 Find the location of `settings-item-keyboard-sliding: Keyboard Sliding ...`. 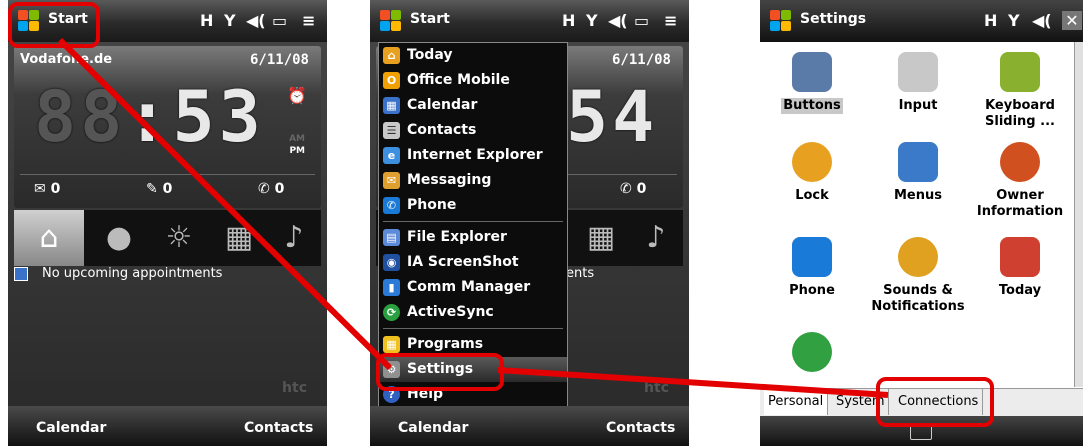

settings-item-keyboard-sliding: Keyboard Sliding ... is located at coordinates (1020, 91).